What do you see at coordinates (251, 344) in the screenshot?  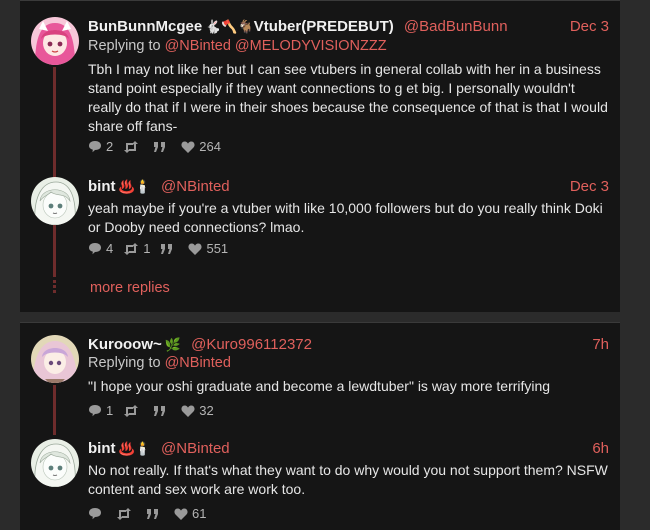 I see `user-handle: @Kuro996112372` at bounding box center [251, 344].